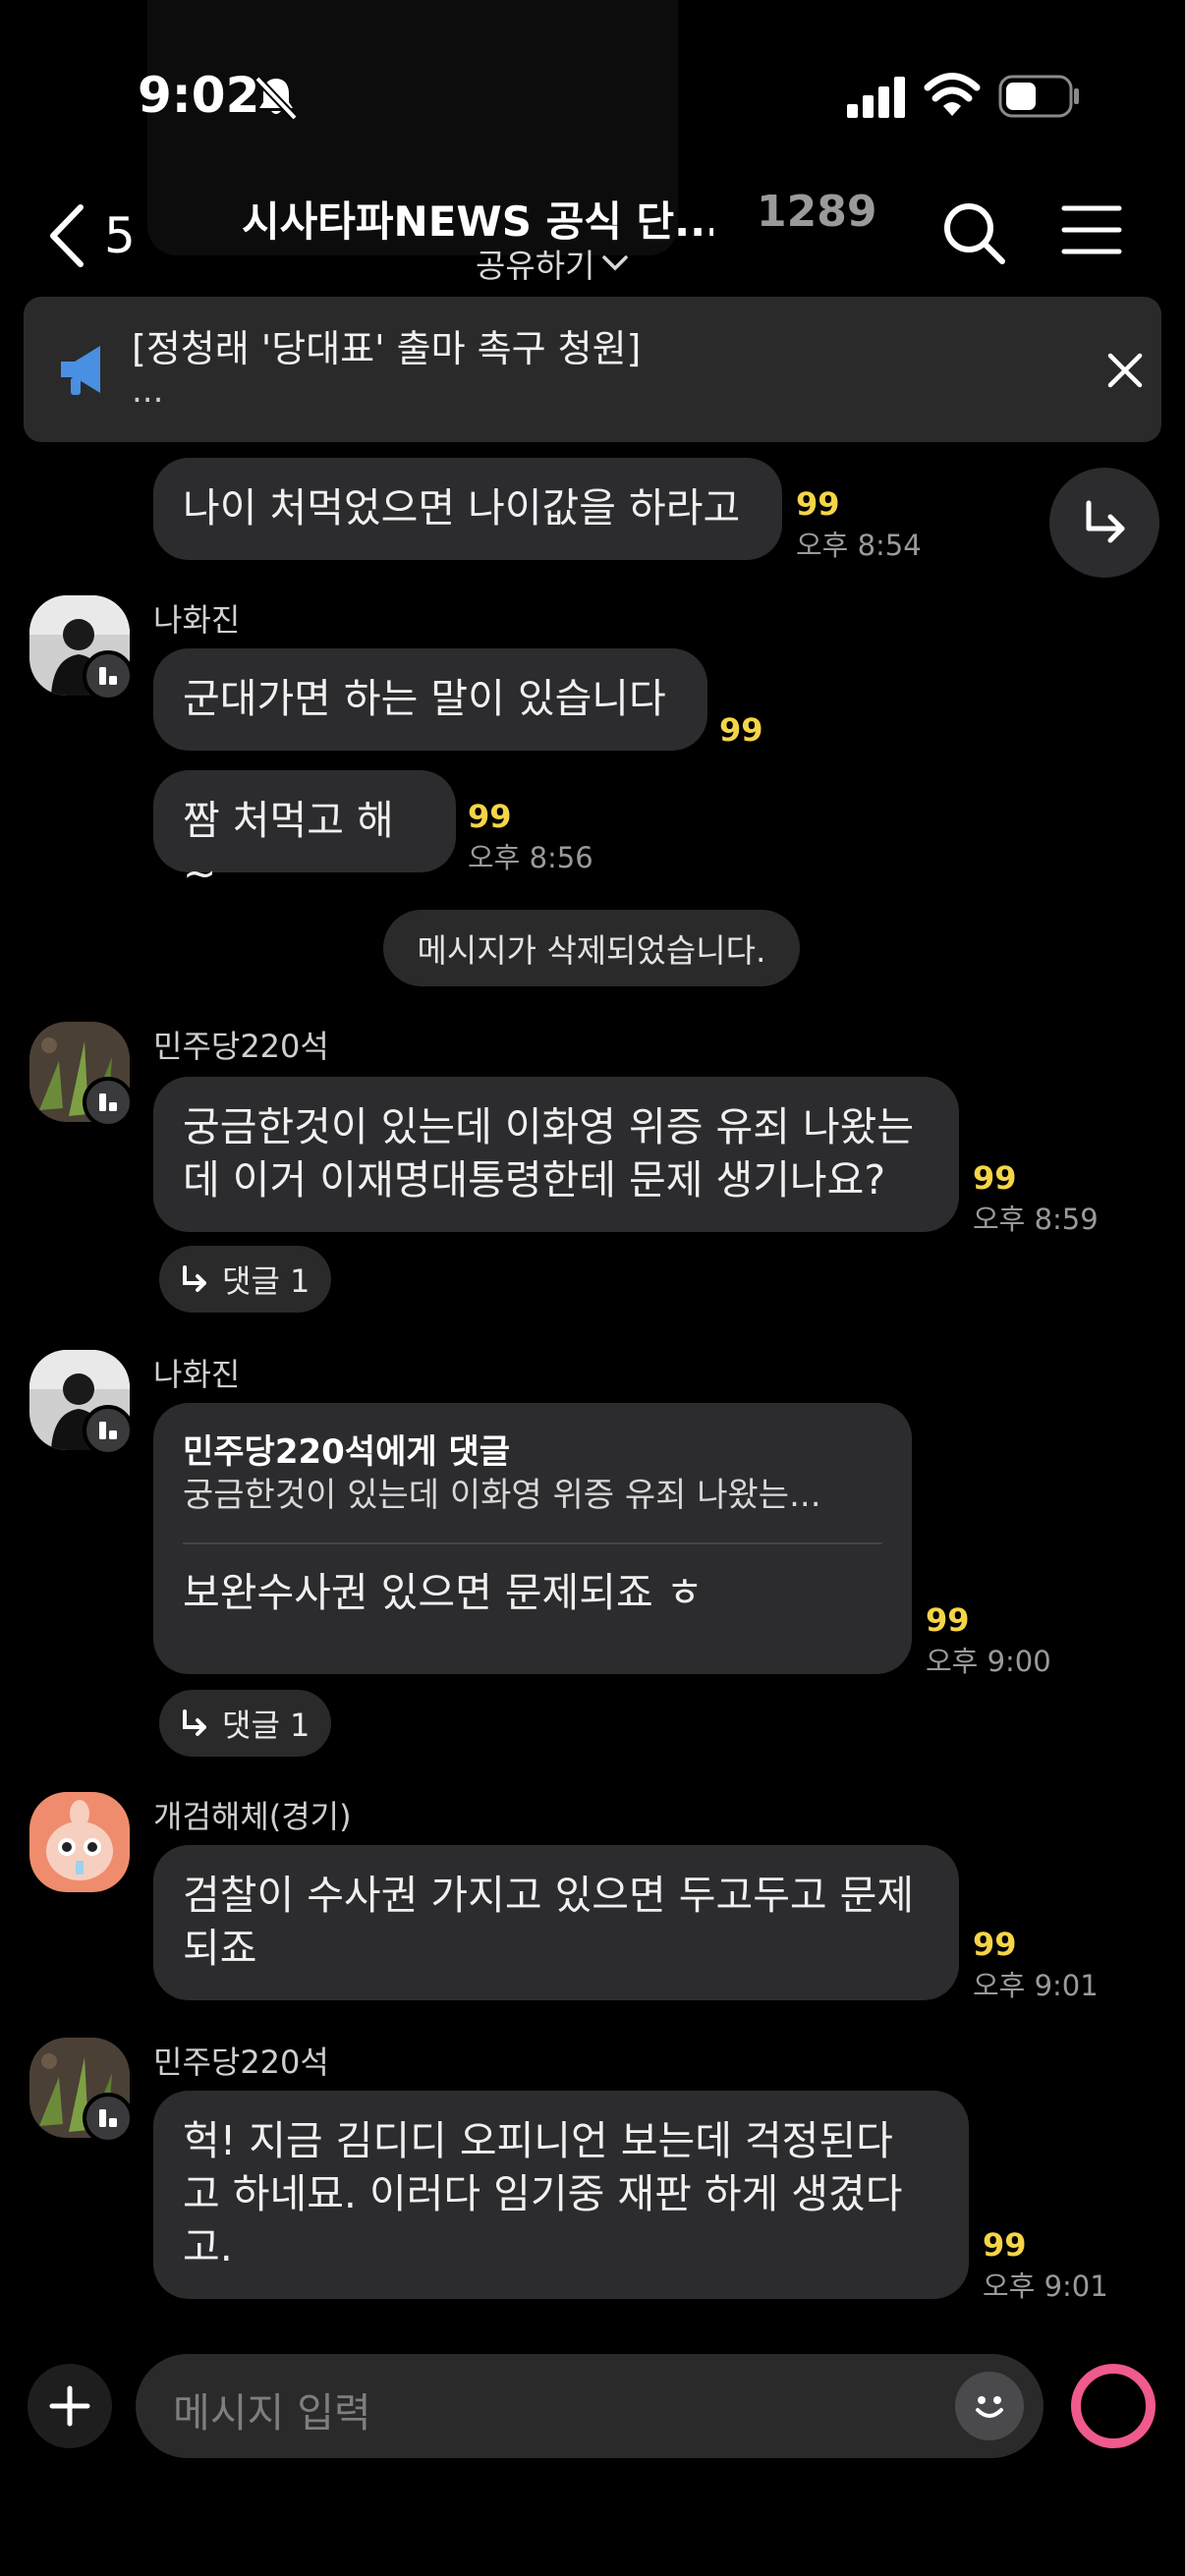 This screenshot has height=2576, width=1185. What do you see at coordinates (1114, 2406) in the screenshot?
I see `send-button` at bounding box center [1114, 2406].